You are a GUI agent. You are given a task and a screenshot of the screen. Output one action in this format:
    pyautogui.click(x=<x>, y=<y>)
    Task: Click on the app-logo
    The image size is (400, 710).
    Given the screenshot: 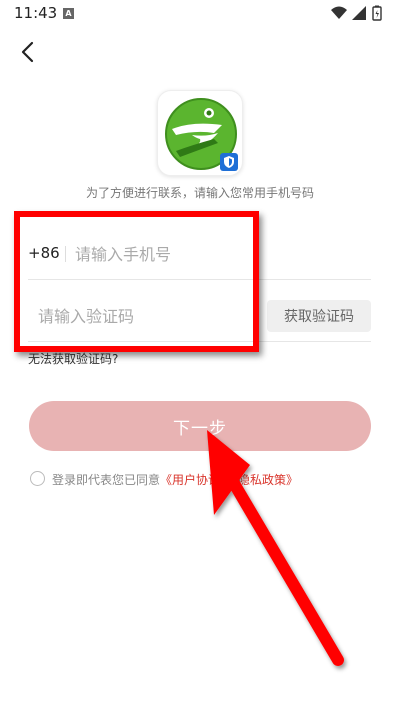 What is the action you would take?
    pyautogui.click(x=200, y=133)
    